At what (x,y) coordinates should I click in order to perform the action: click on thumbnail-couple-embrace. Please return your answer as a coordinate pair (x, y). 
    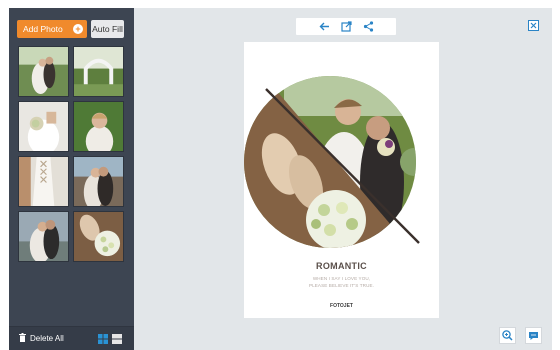
    Looking at the image, I should click on (43, 236).